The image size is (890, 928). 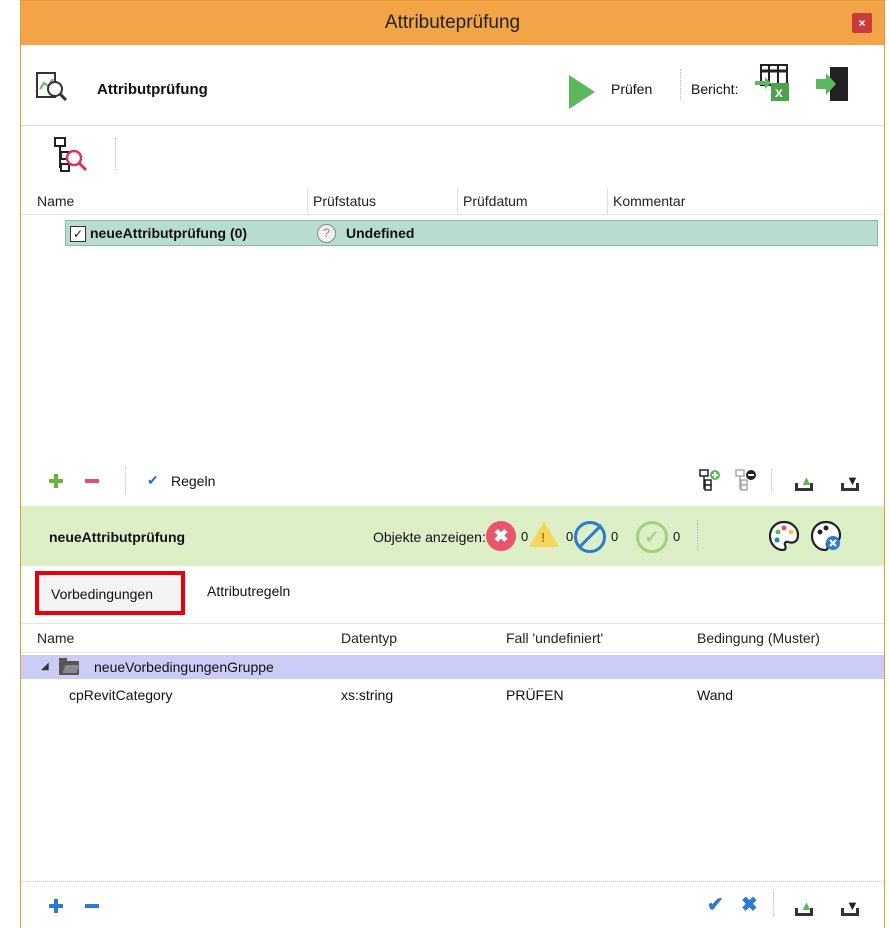 I want to click on row-name: neueAttributprüfung (0), so click(x=169, y=233).